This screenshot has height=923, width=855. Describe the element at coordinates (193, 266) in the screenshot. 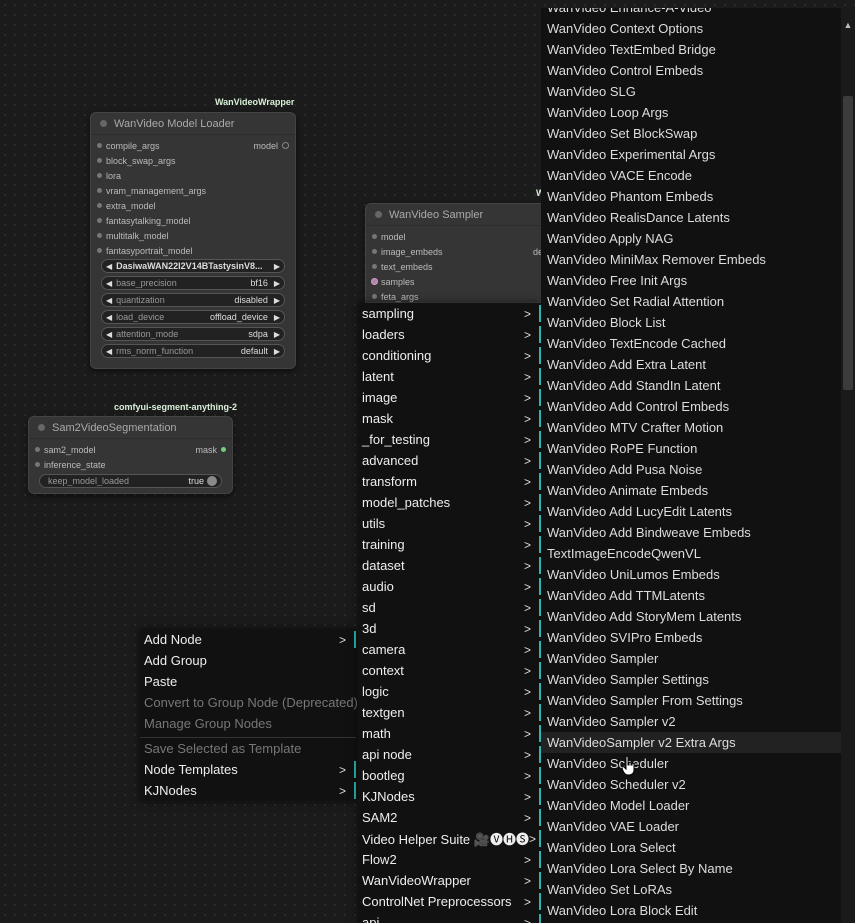

I see `model-combo-widget: ◀ DasiwaWAN22I2V14BTastysinV8... ▶` at that location.